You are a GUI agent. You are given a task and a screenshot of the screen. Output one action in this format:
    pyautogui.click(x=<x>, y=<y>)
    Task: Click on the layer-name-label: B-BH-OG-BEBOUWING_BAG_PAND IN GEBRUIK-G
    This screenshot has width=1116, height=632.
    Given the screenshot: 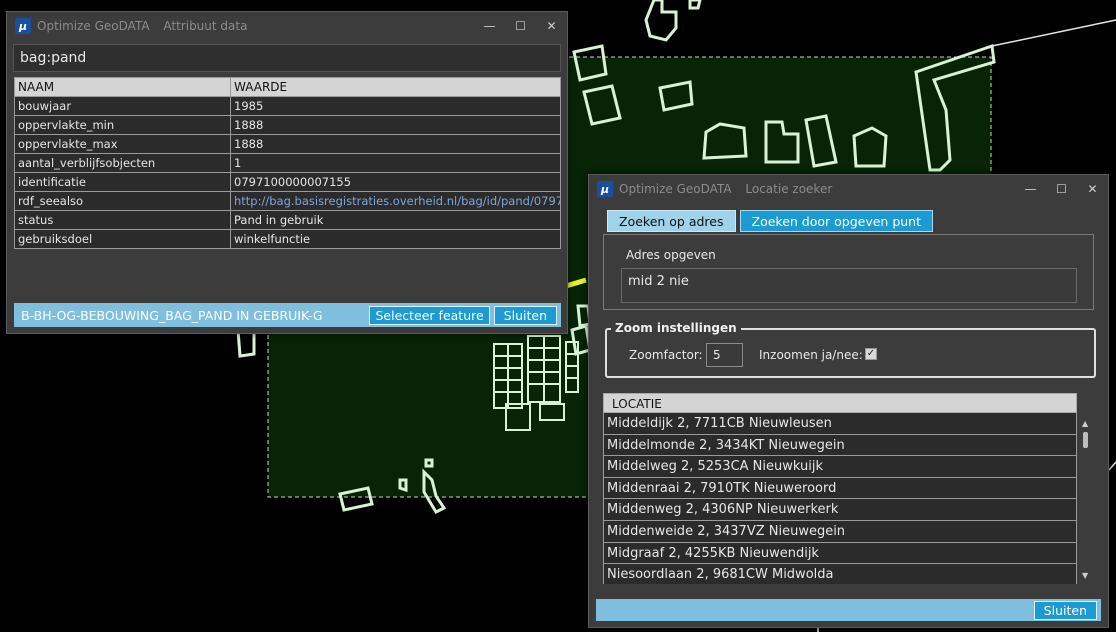 What is the action you would take?
    pyautogui.click(x=172, y=315)
    